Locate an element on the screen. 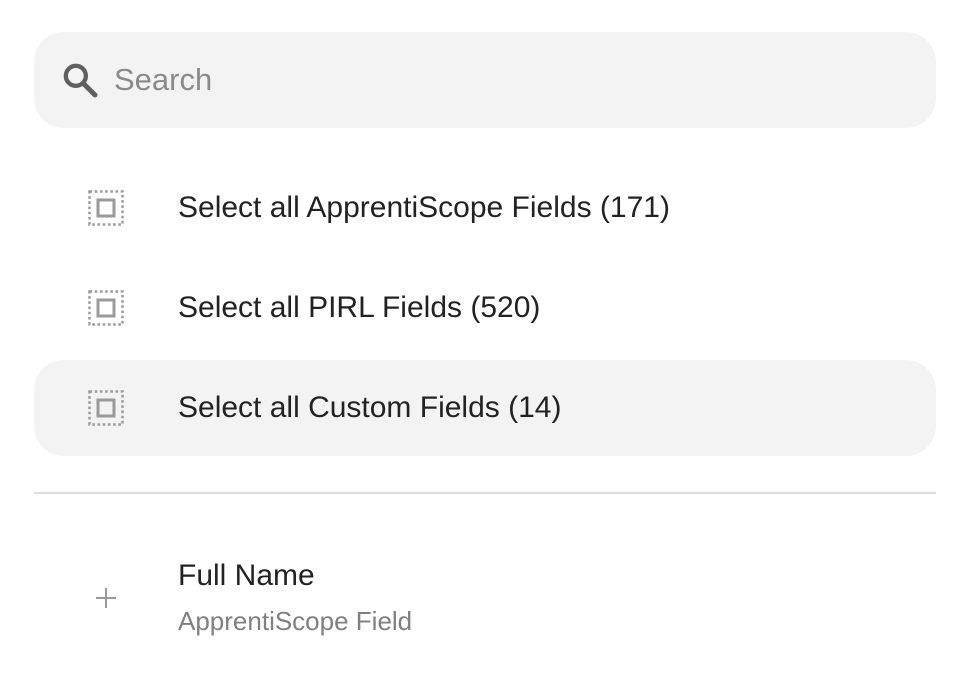 Image resolution: width=972 pixels, height=694 pixels. field-title: Full Name is located at coordinates (246, 575).